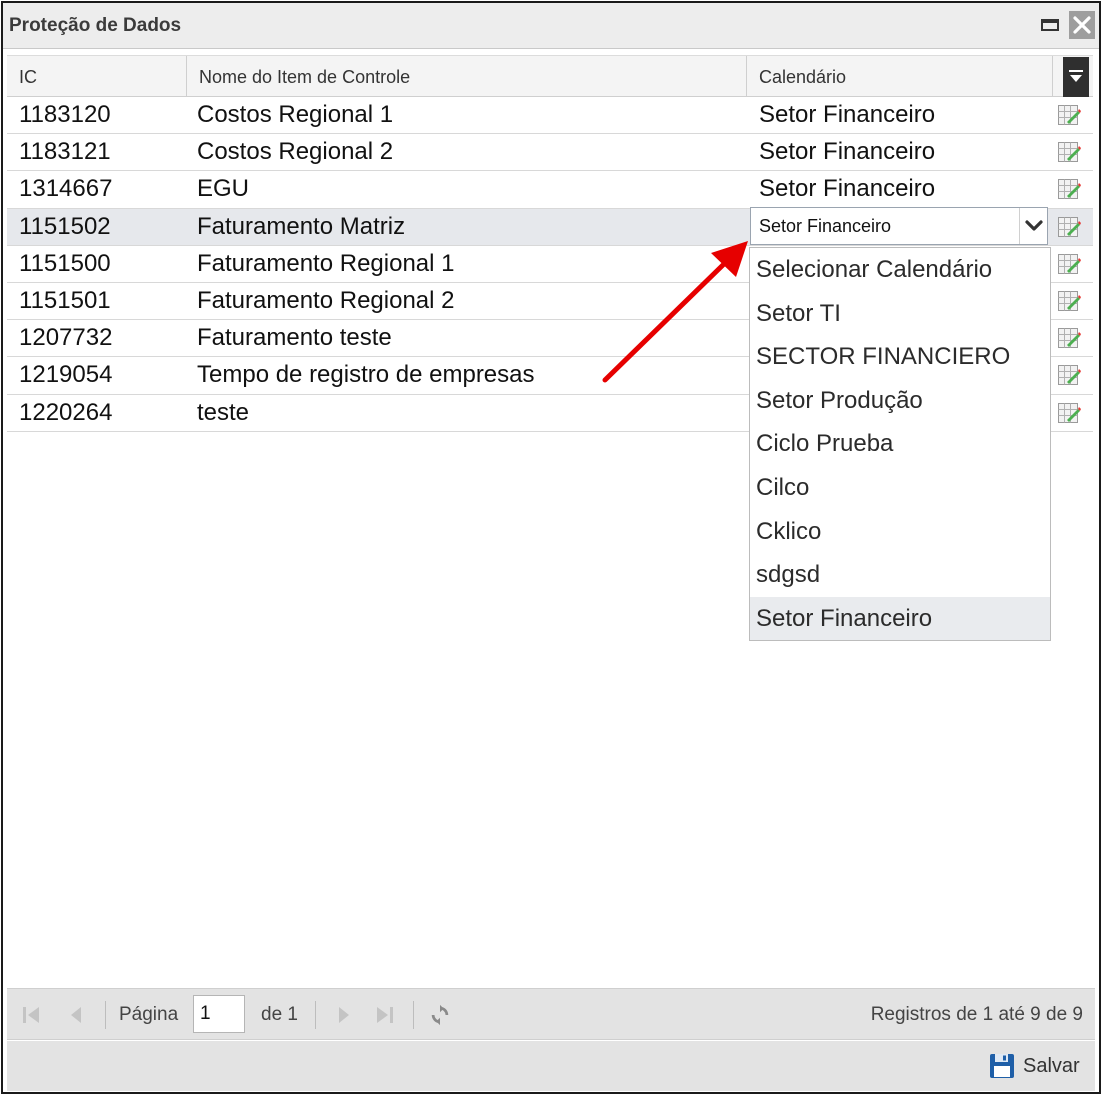 This screenshot has width=1102, height=1095. What do you see at coordinates (66, 375) in the screenshot?
I see `cell-ic: 1219054` at bounding box center [66, 375].